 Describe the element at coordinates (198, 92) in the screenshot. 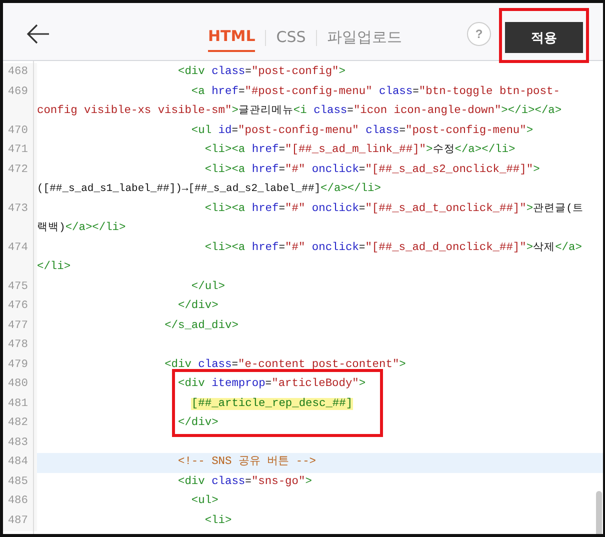

I see `code-tag: <a` at that location.